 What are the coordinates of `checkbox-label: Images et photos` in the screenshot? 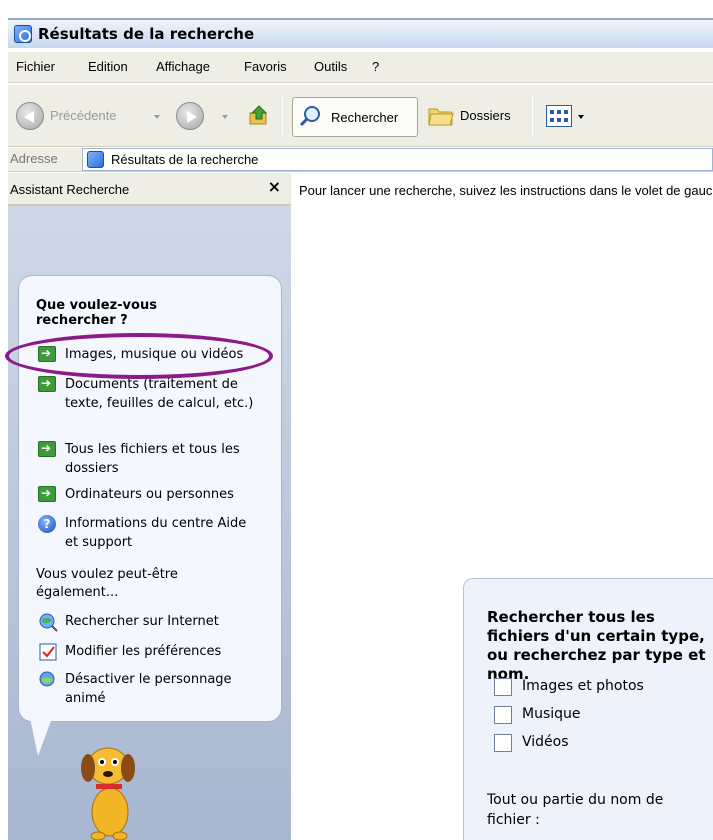 It's located at (583, 686).